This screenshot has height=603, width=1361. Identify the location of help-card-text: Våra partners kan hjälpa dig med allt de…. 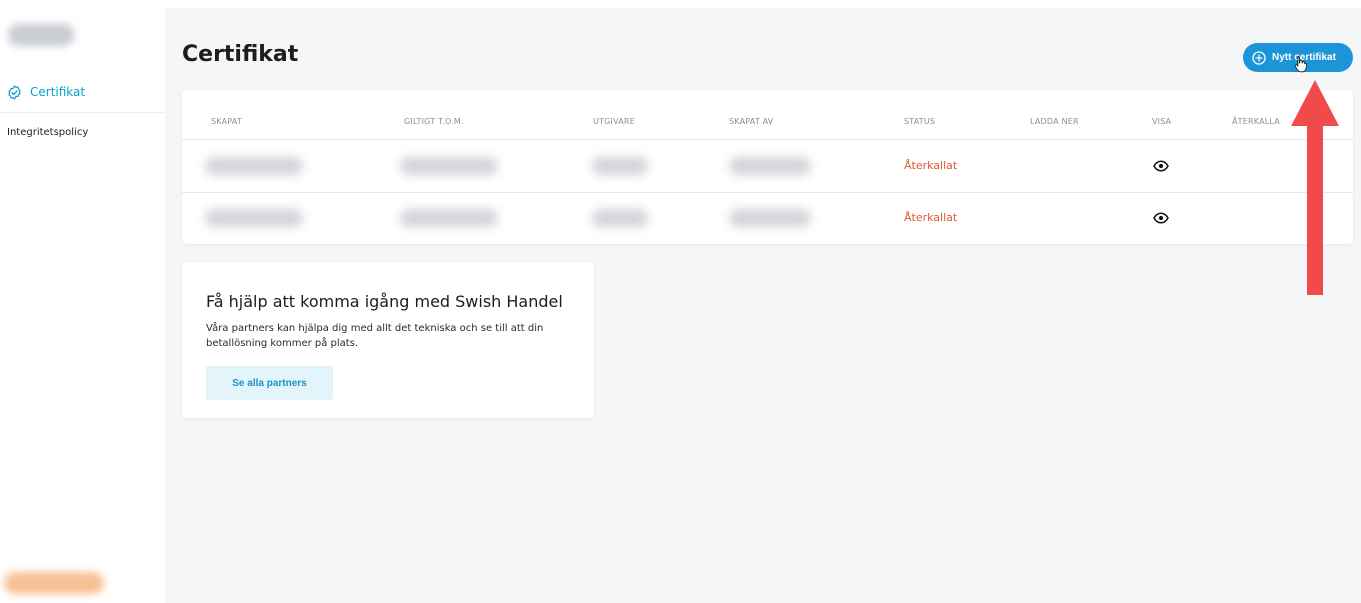
(375, 336).